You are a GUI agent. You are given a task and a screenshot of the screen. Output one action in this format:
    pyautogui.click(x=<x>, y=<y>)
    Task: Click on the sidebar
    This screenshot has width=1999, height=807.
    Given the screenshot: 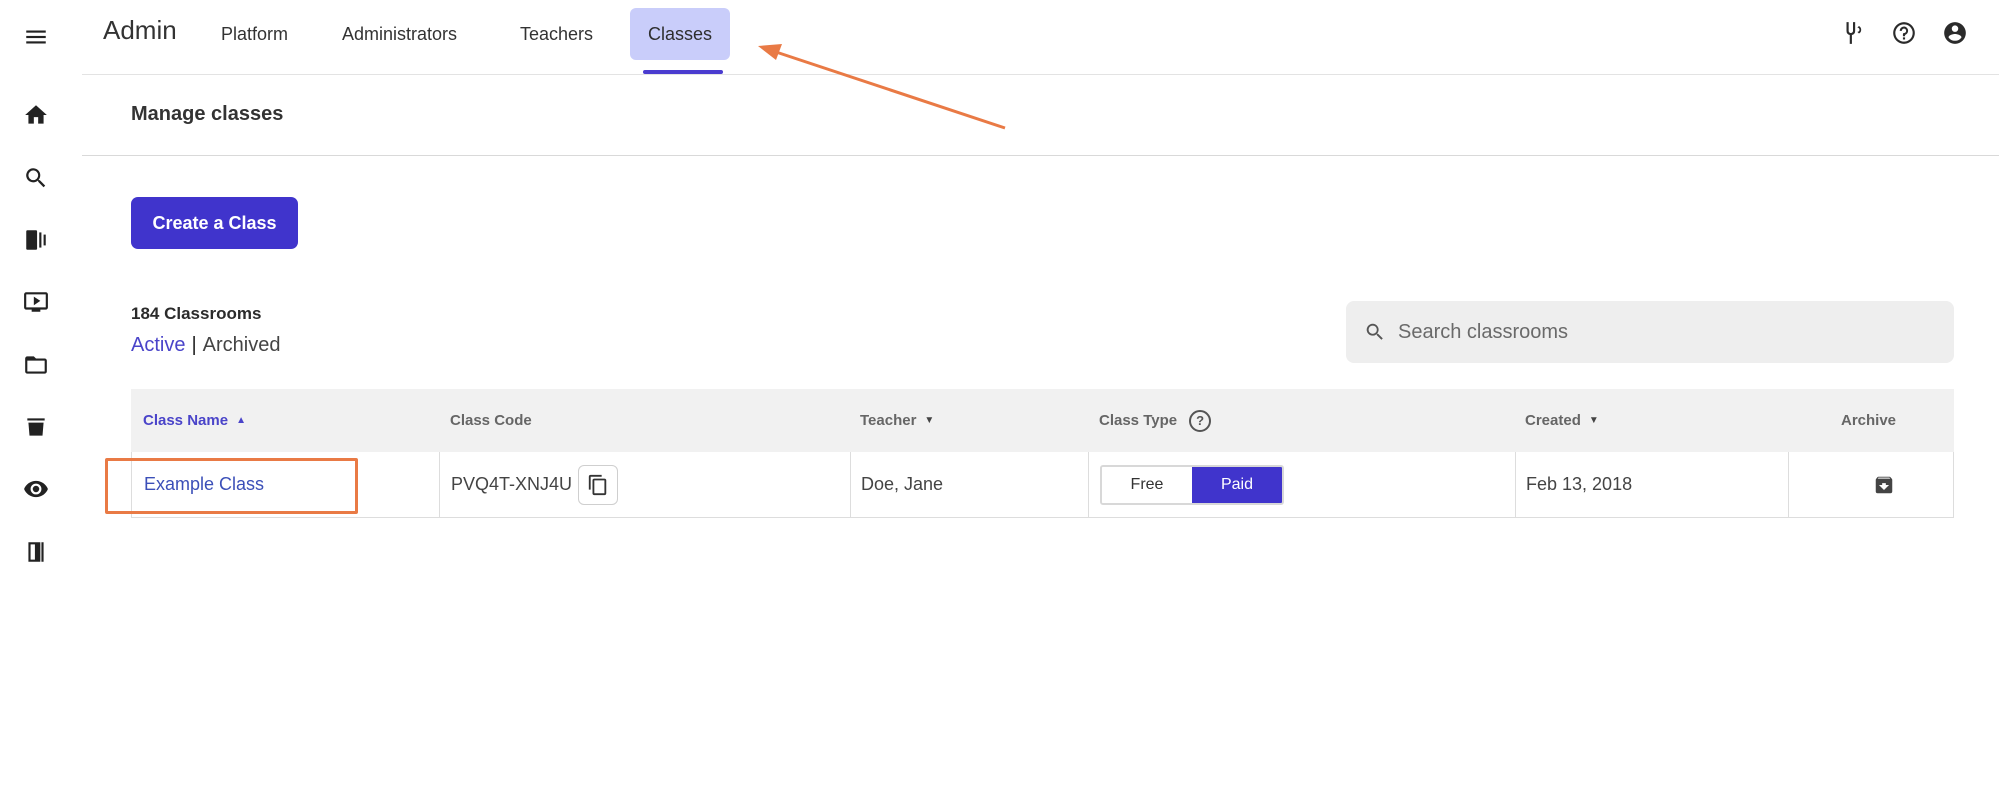 What is the action you would take?
    pyautogui.click(x=36, y=403)
    